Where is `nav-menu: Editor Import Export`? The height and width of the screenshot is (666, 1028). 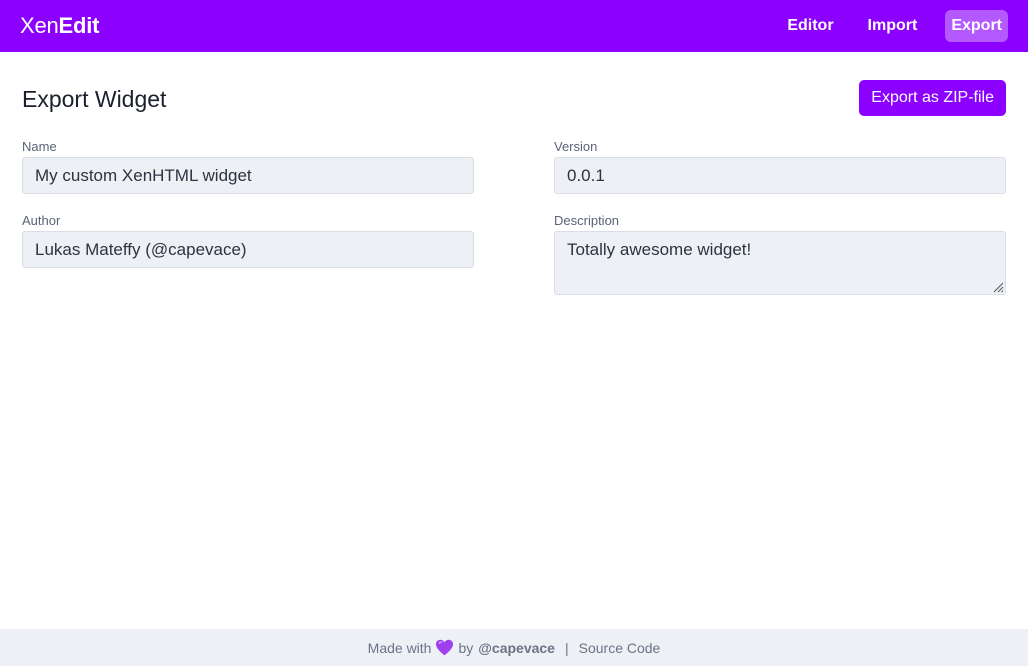 nav-menu: Editor Import Export is located at coordinates (887, 26).